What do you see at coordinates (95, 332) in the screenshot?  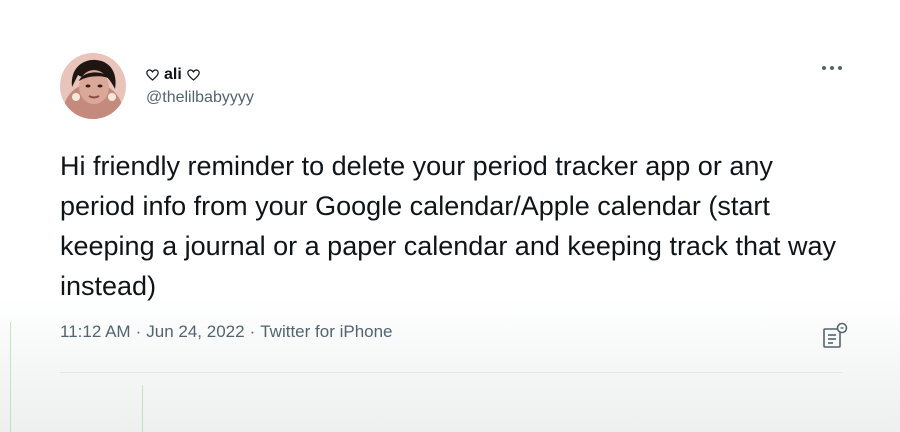 I see `tweet-time: 11:12 AM` at bounding box center [95, 332].